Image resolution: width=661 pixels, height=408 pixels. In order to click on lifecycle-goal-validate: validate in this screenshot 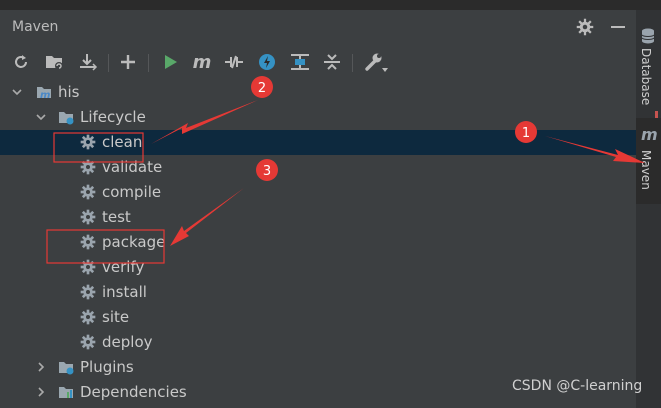, I will do `click(318, 167)`.